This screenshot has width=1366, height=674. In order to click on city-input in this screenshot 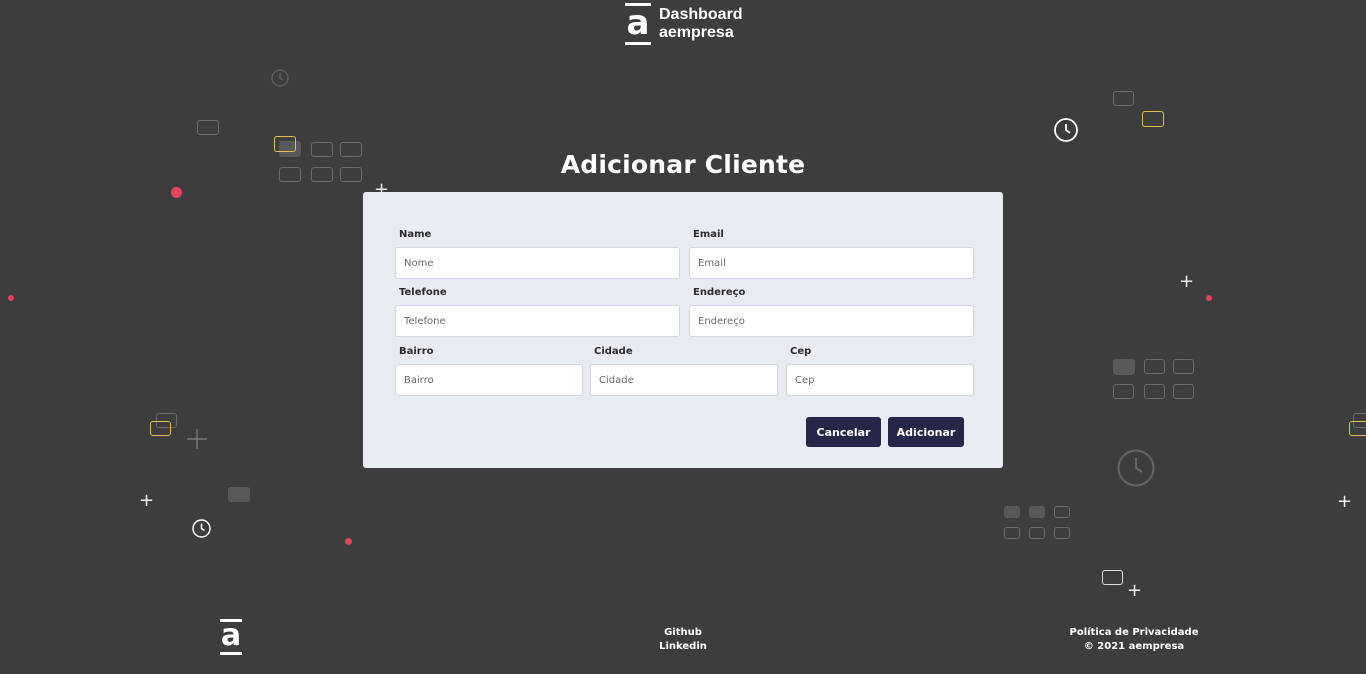, I will do `click(684, 380)`.